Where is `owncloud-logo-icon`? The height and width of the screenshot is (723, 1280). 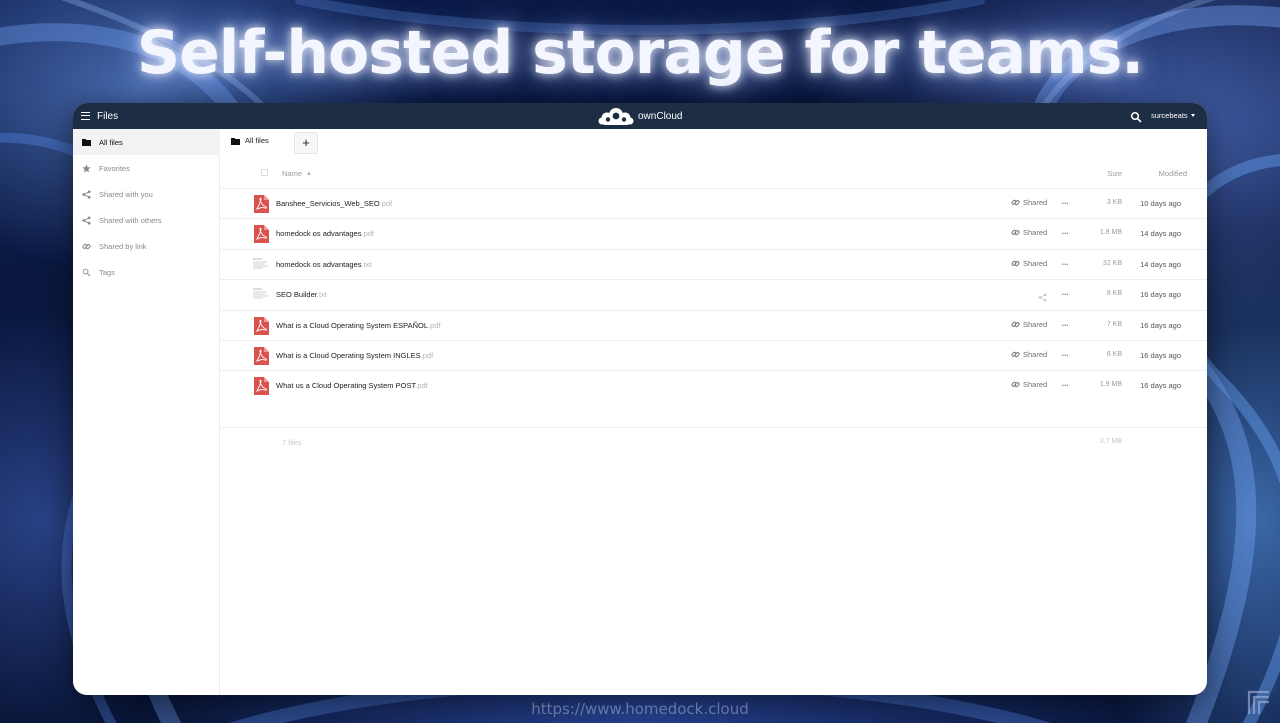 owncloud-logo-icon is located at coordinates (616, 116).